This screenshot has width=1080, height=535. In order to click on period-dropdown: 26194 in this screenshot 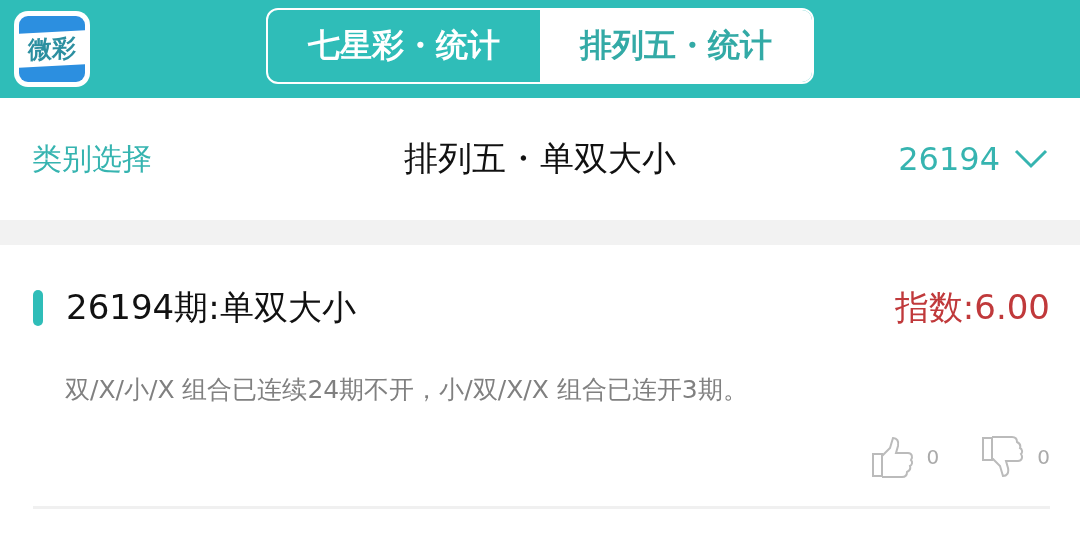, I will do `click(973, 159)`.